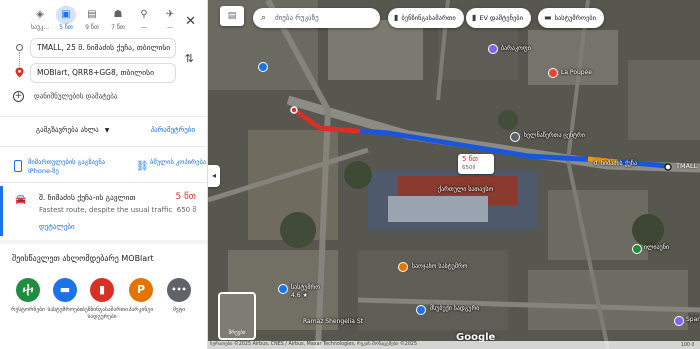 The height and width of the screenshot is (349, 700). What do you see at coordinates (141, 290) in the screenshot?
I see `parking-icon: P` at bounding box center [141, 290].